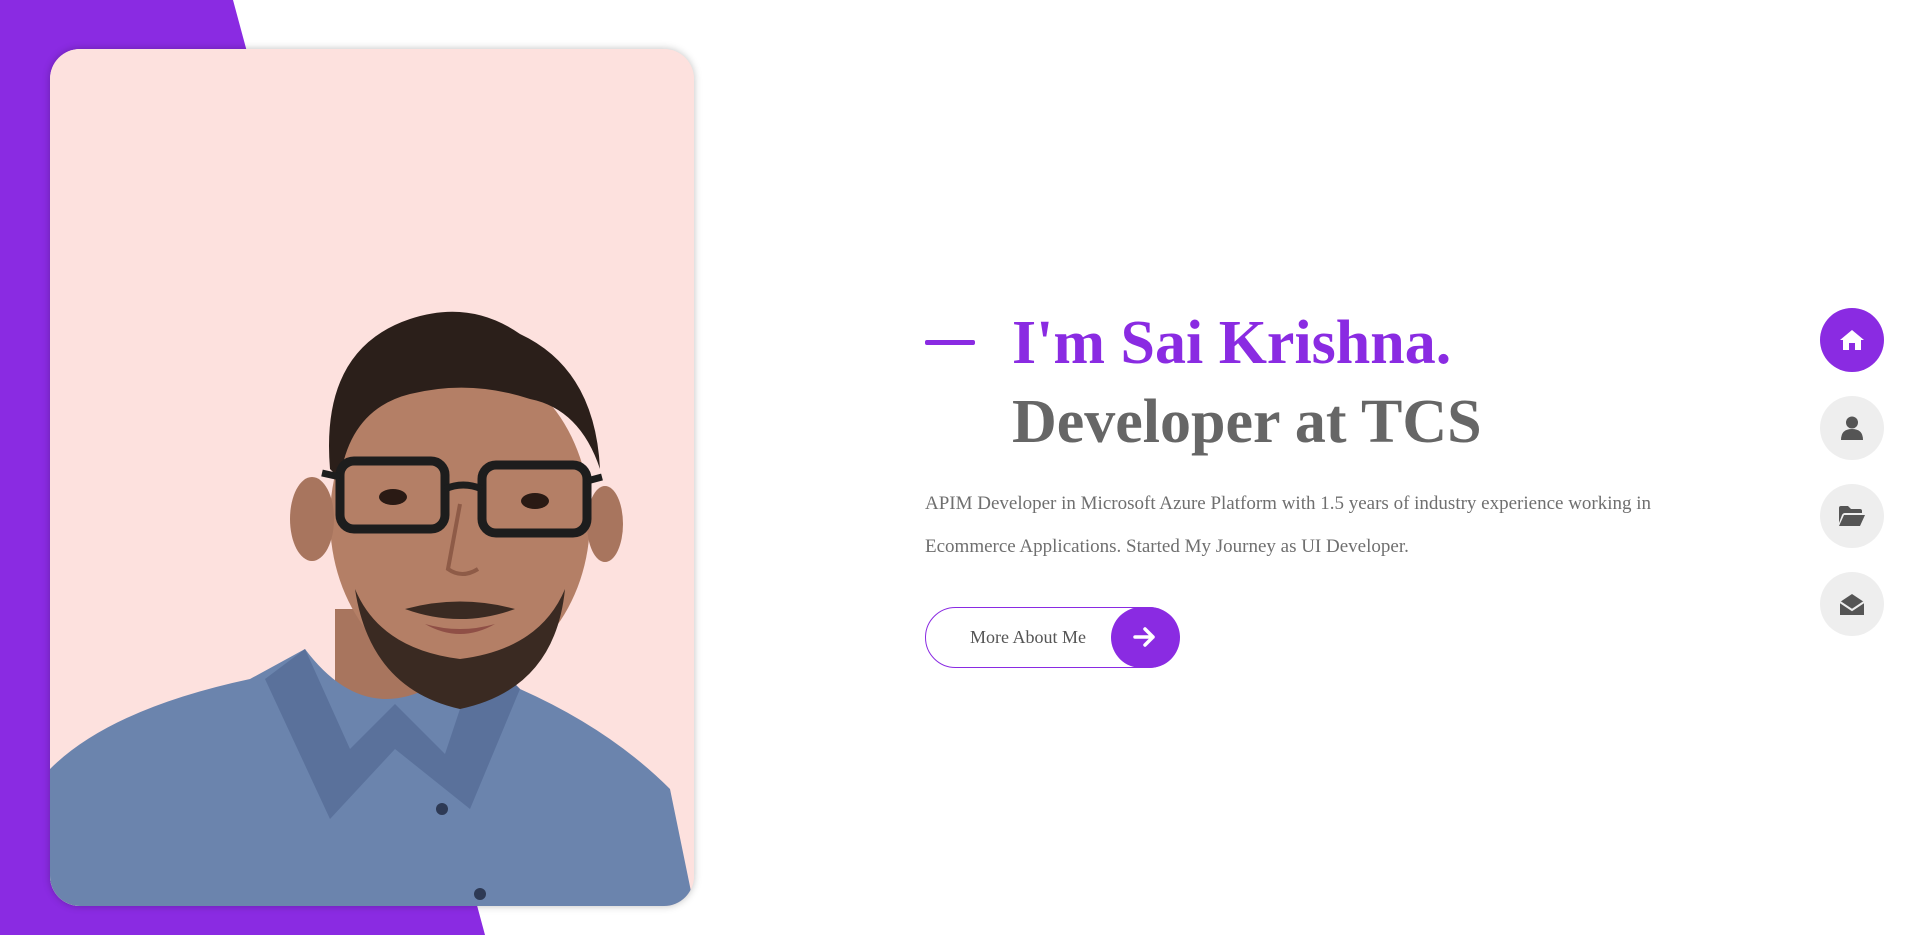 Image resolution: width=1920 pixels, height=935 pixels. I want to click on envelope-open-icon, so click(1852, 604).